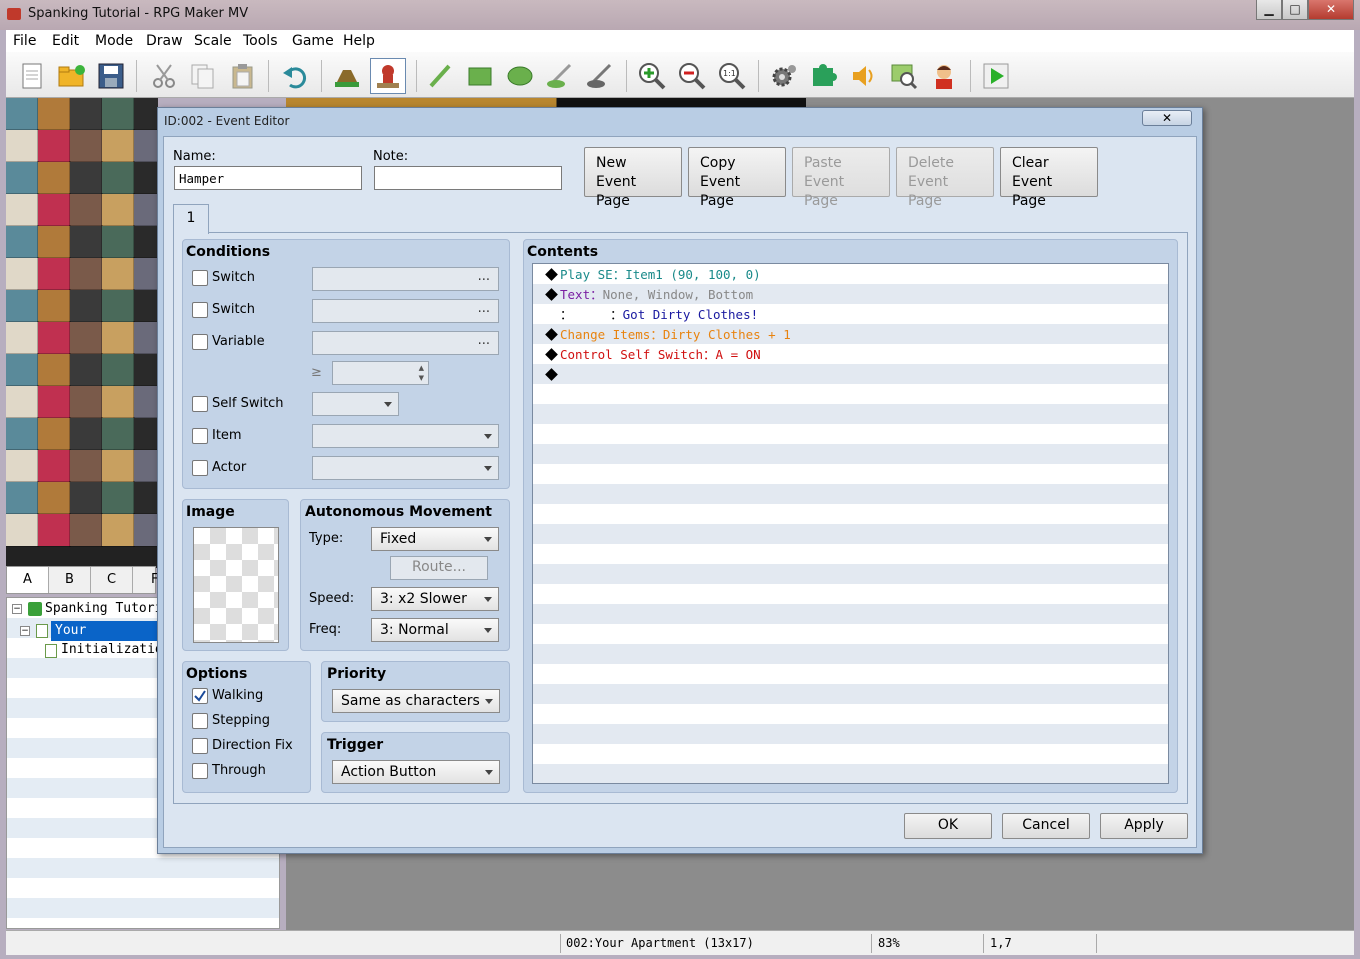  Describe the element at coordinates (24, 41) in the screenshot. I see `menu-file: File` at that location.